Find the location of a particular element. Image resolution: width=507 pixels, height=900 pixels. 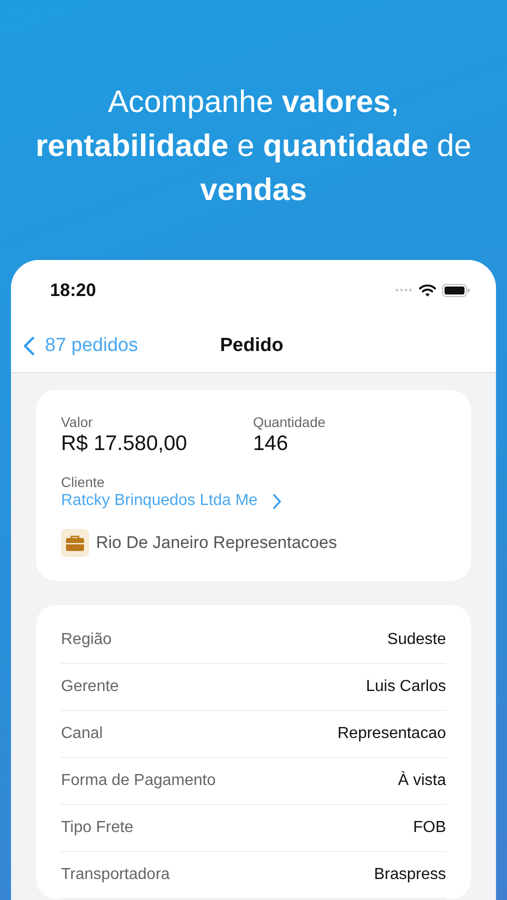

detail-label: Tipo Frete is located at coordinates (97, 828).